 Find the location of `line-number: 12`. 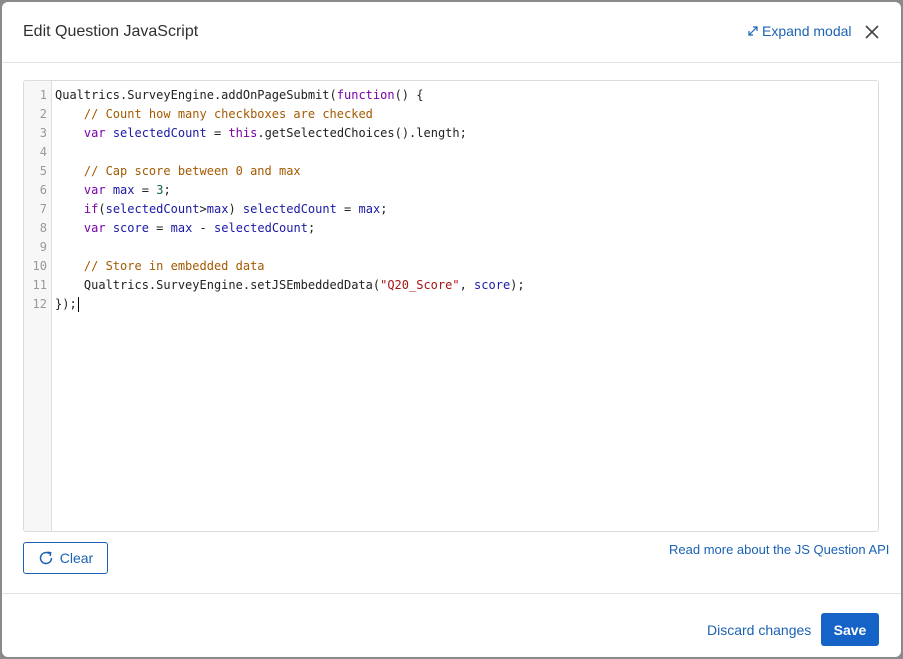

line-number: 12 is located at coordinates (39, 304).